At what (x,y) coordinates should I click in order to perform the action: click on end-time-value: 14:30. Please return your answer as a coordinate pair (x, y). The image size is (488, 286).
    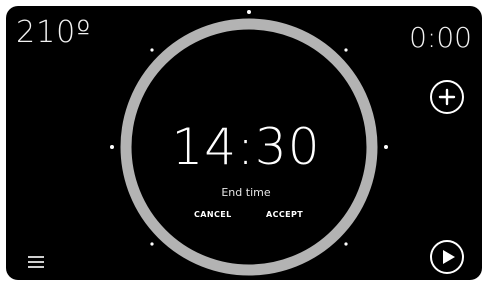
    Looking at the image, I should click on (246, 147).